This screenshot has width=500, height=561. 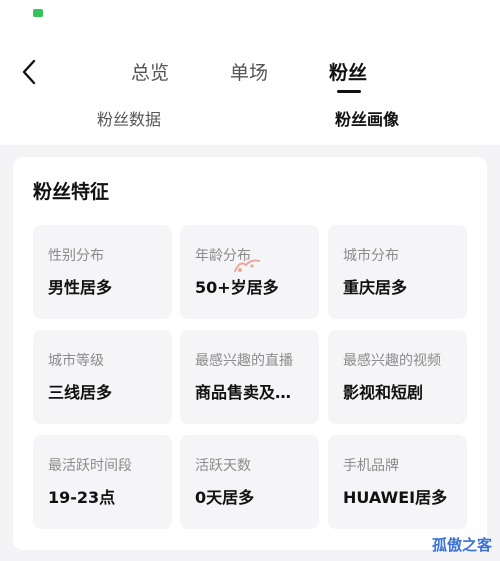 What do you see at coordinates (395, 497) in the screenshot?
I see `feature-value: HUAWEI居多` at bounding box center [395, 497].